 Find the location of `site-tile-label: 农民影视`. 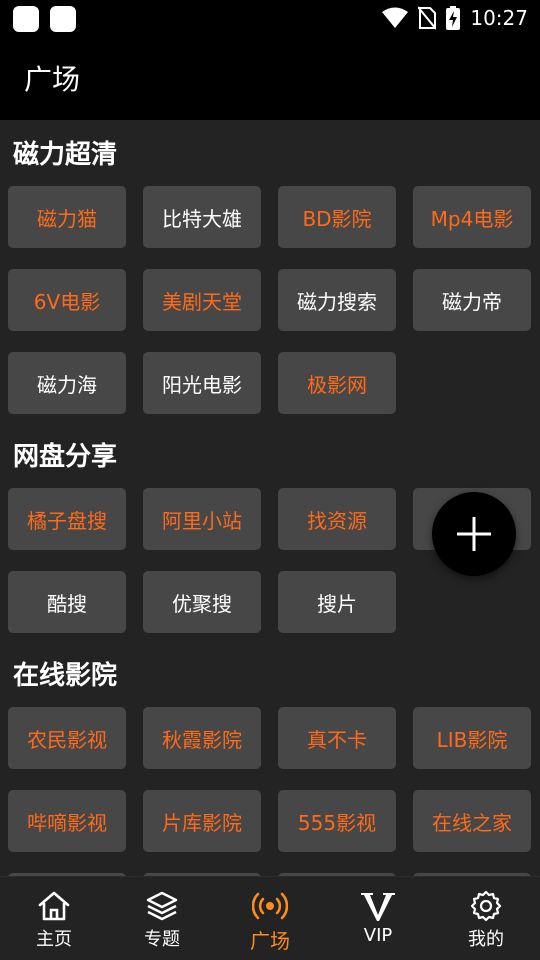

site-tile-label: 农民影视 is located at coordinates (67, 739).